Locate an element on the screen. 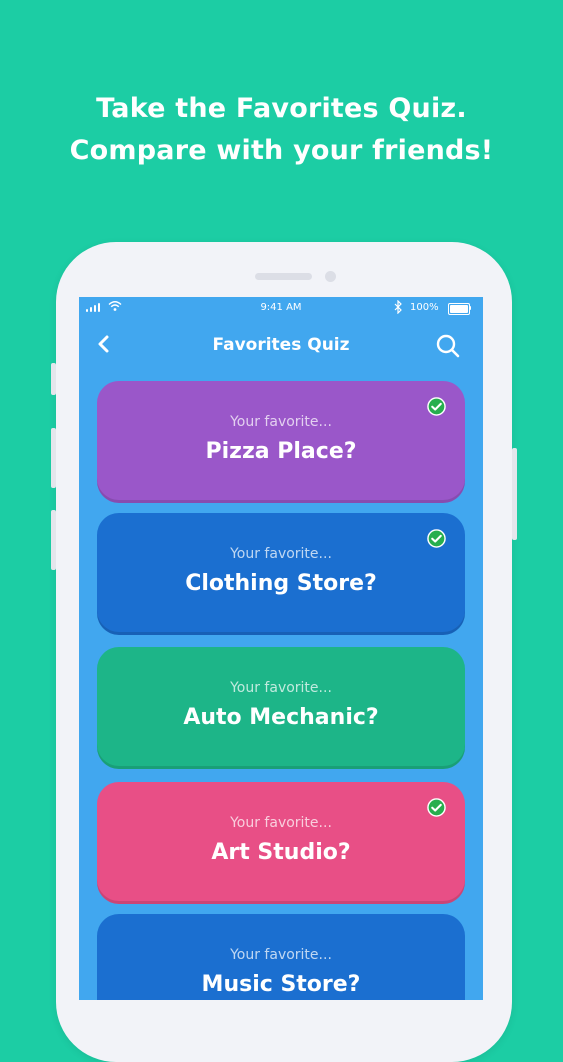  quiz-card-title: Pizza Place? is located at coordinates (281, 451).